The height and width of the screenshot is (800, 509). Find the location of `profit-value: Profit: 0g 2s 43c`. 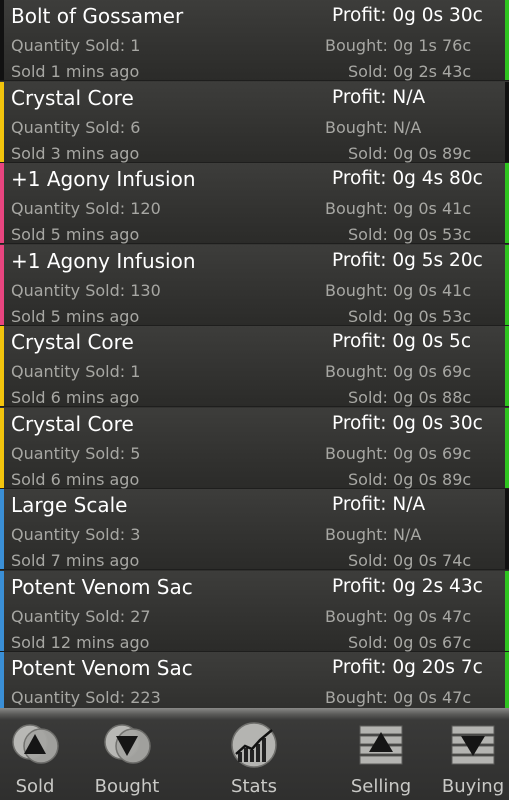

profit-value: Profit: 0g 2s 43c is located at coordinates (407, 586).